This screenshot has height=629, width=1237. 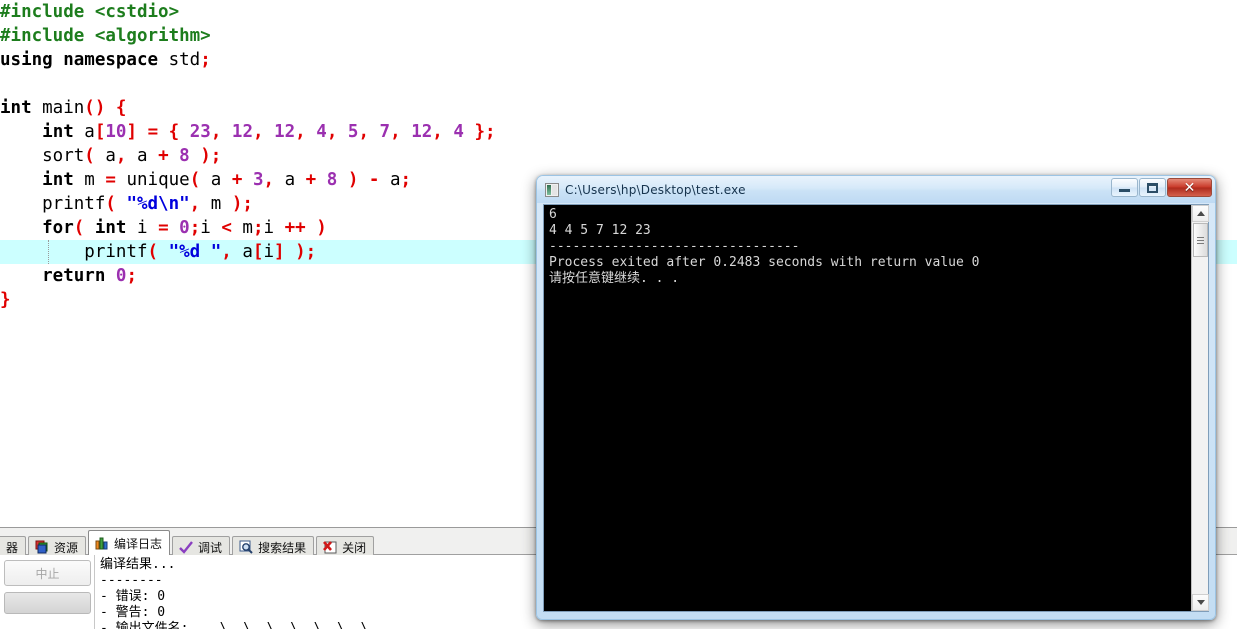 What do you see at coordinates (258, 180) in the screenshot?
I see `code-token-num: 3` at bounding box center [258, 180].